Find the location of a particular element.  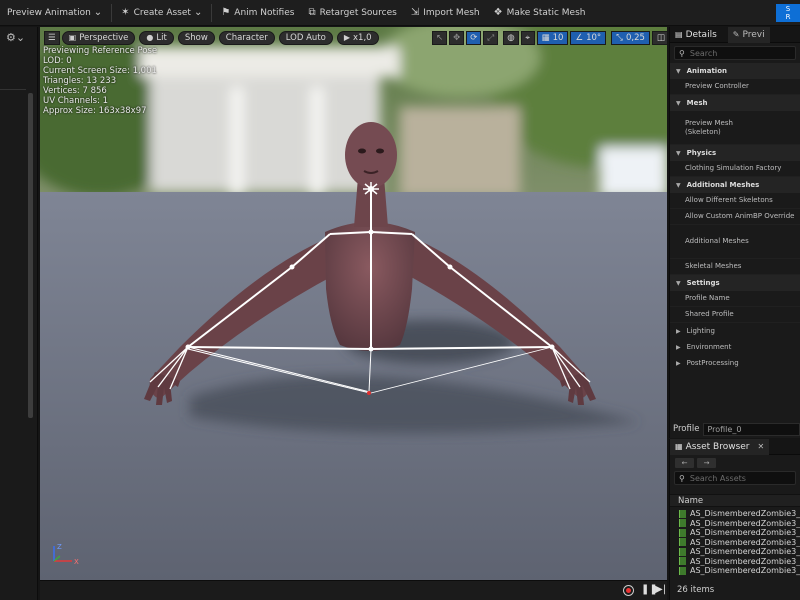

viewport-stat-line: Triangles: 13 233 is located at coordinates (80, 81).